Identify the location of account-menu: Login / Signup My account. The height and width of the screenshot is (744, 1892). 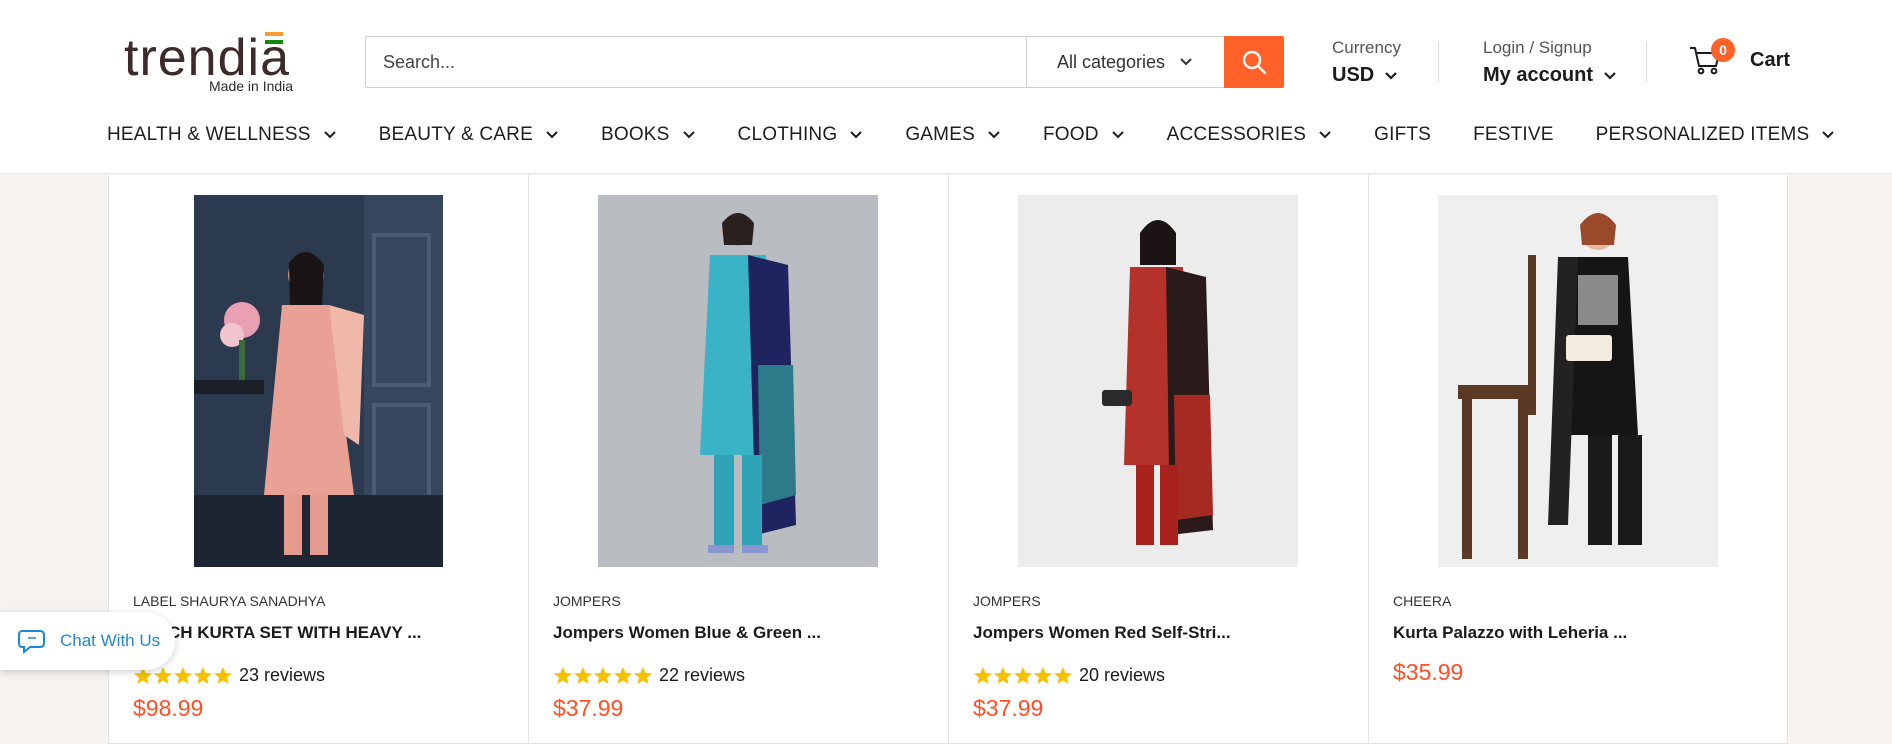
(1550, 62).